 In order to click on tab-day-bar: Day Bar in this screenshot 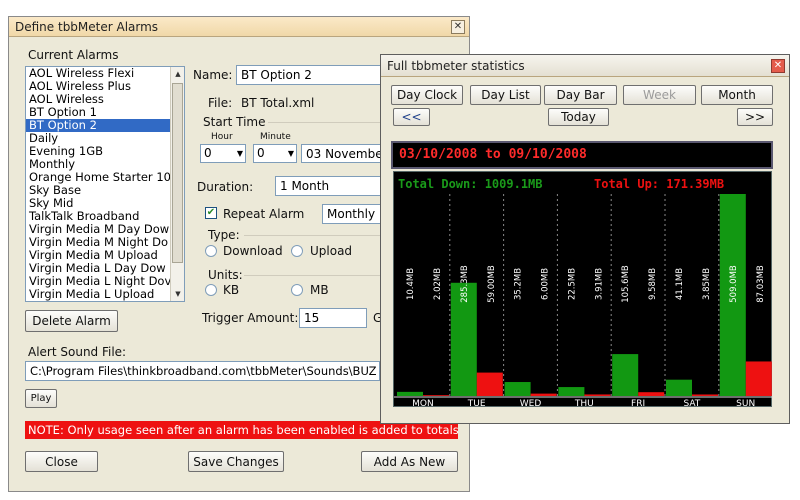, I will do `click(580, 95)`.